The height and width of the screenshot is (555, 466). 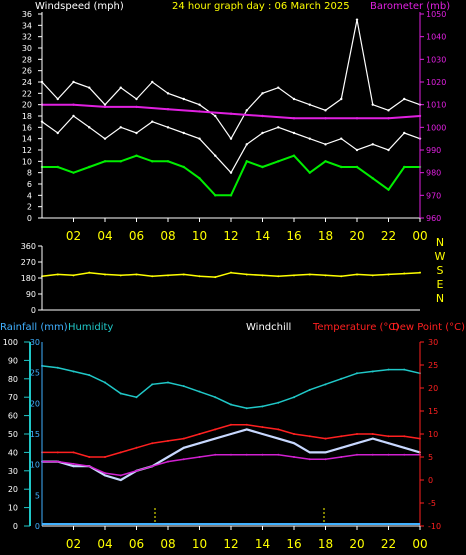 What do you see at coordinates (31, 294) in the screenshot?
I see `y-tick-label: 90` at bounding box center [31, 294].